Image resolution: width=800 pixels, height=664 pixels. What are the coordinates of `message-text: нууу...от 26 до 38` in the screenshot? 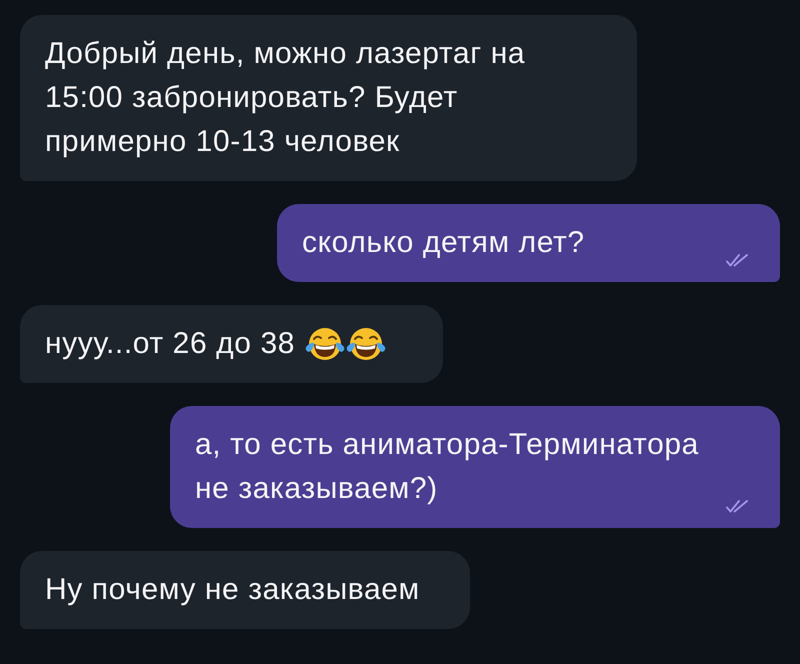 It's located at (170, 344).